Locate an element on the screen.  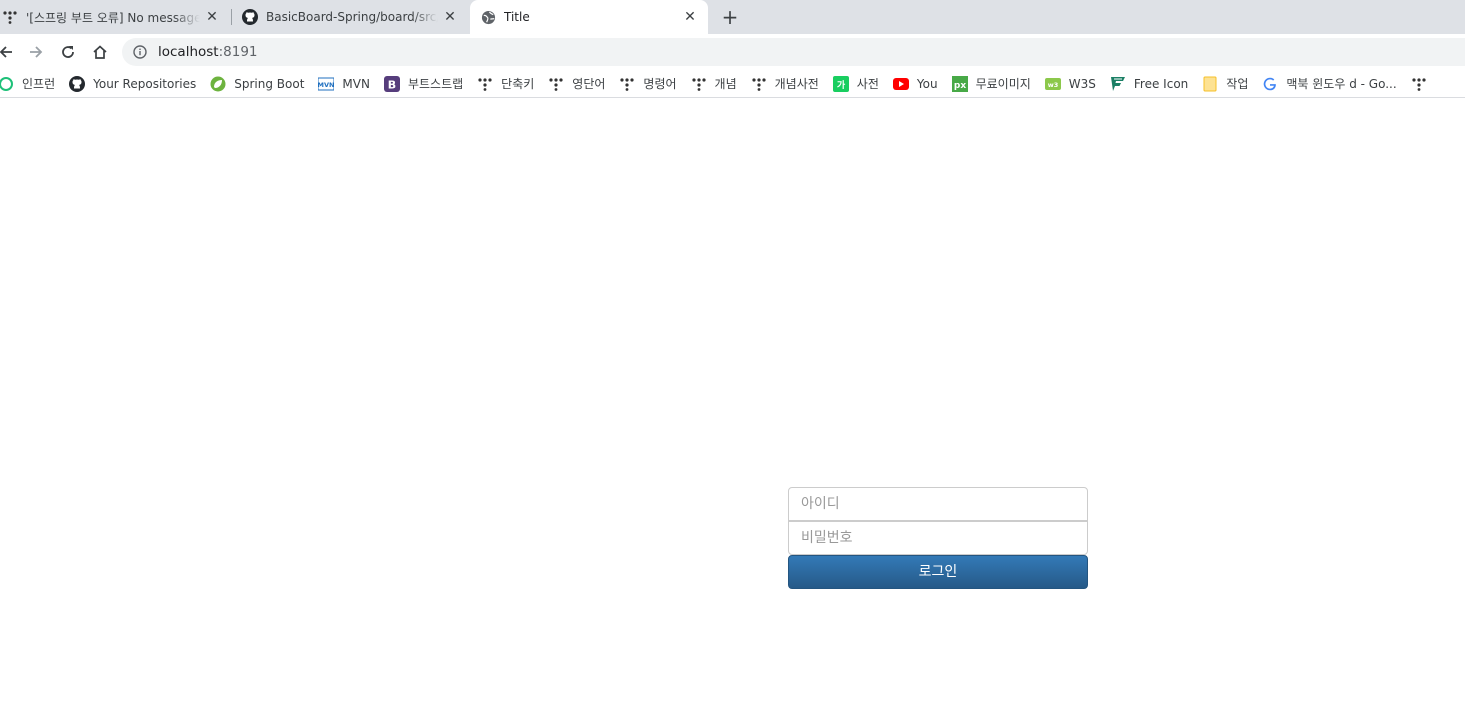
bookmark-overflow is located at coordinates (1424, 84).